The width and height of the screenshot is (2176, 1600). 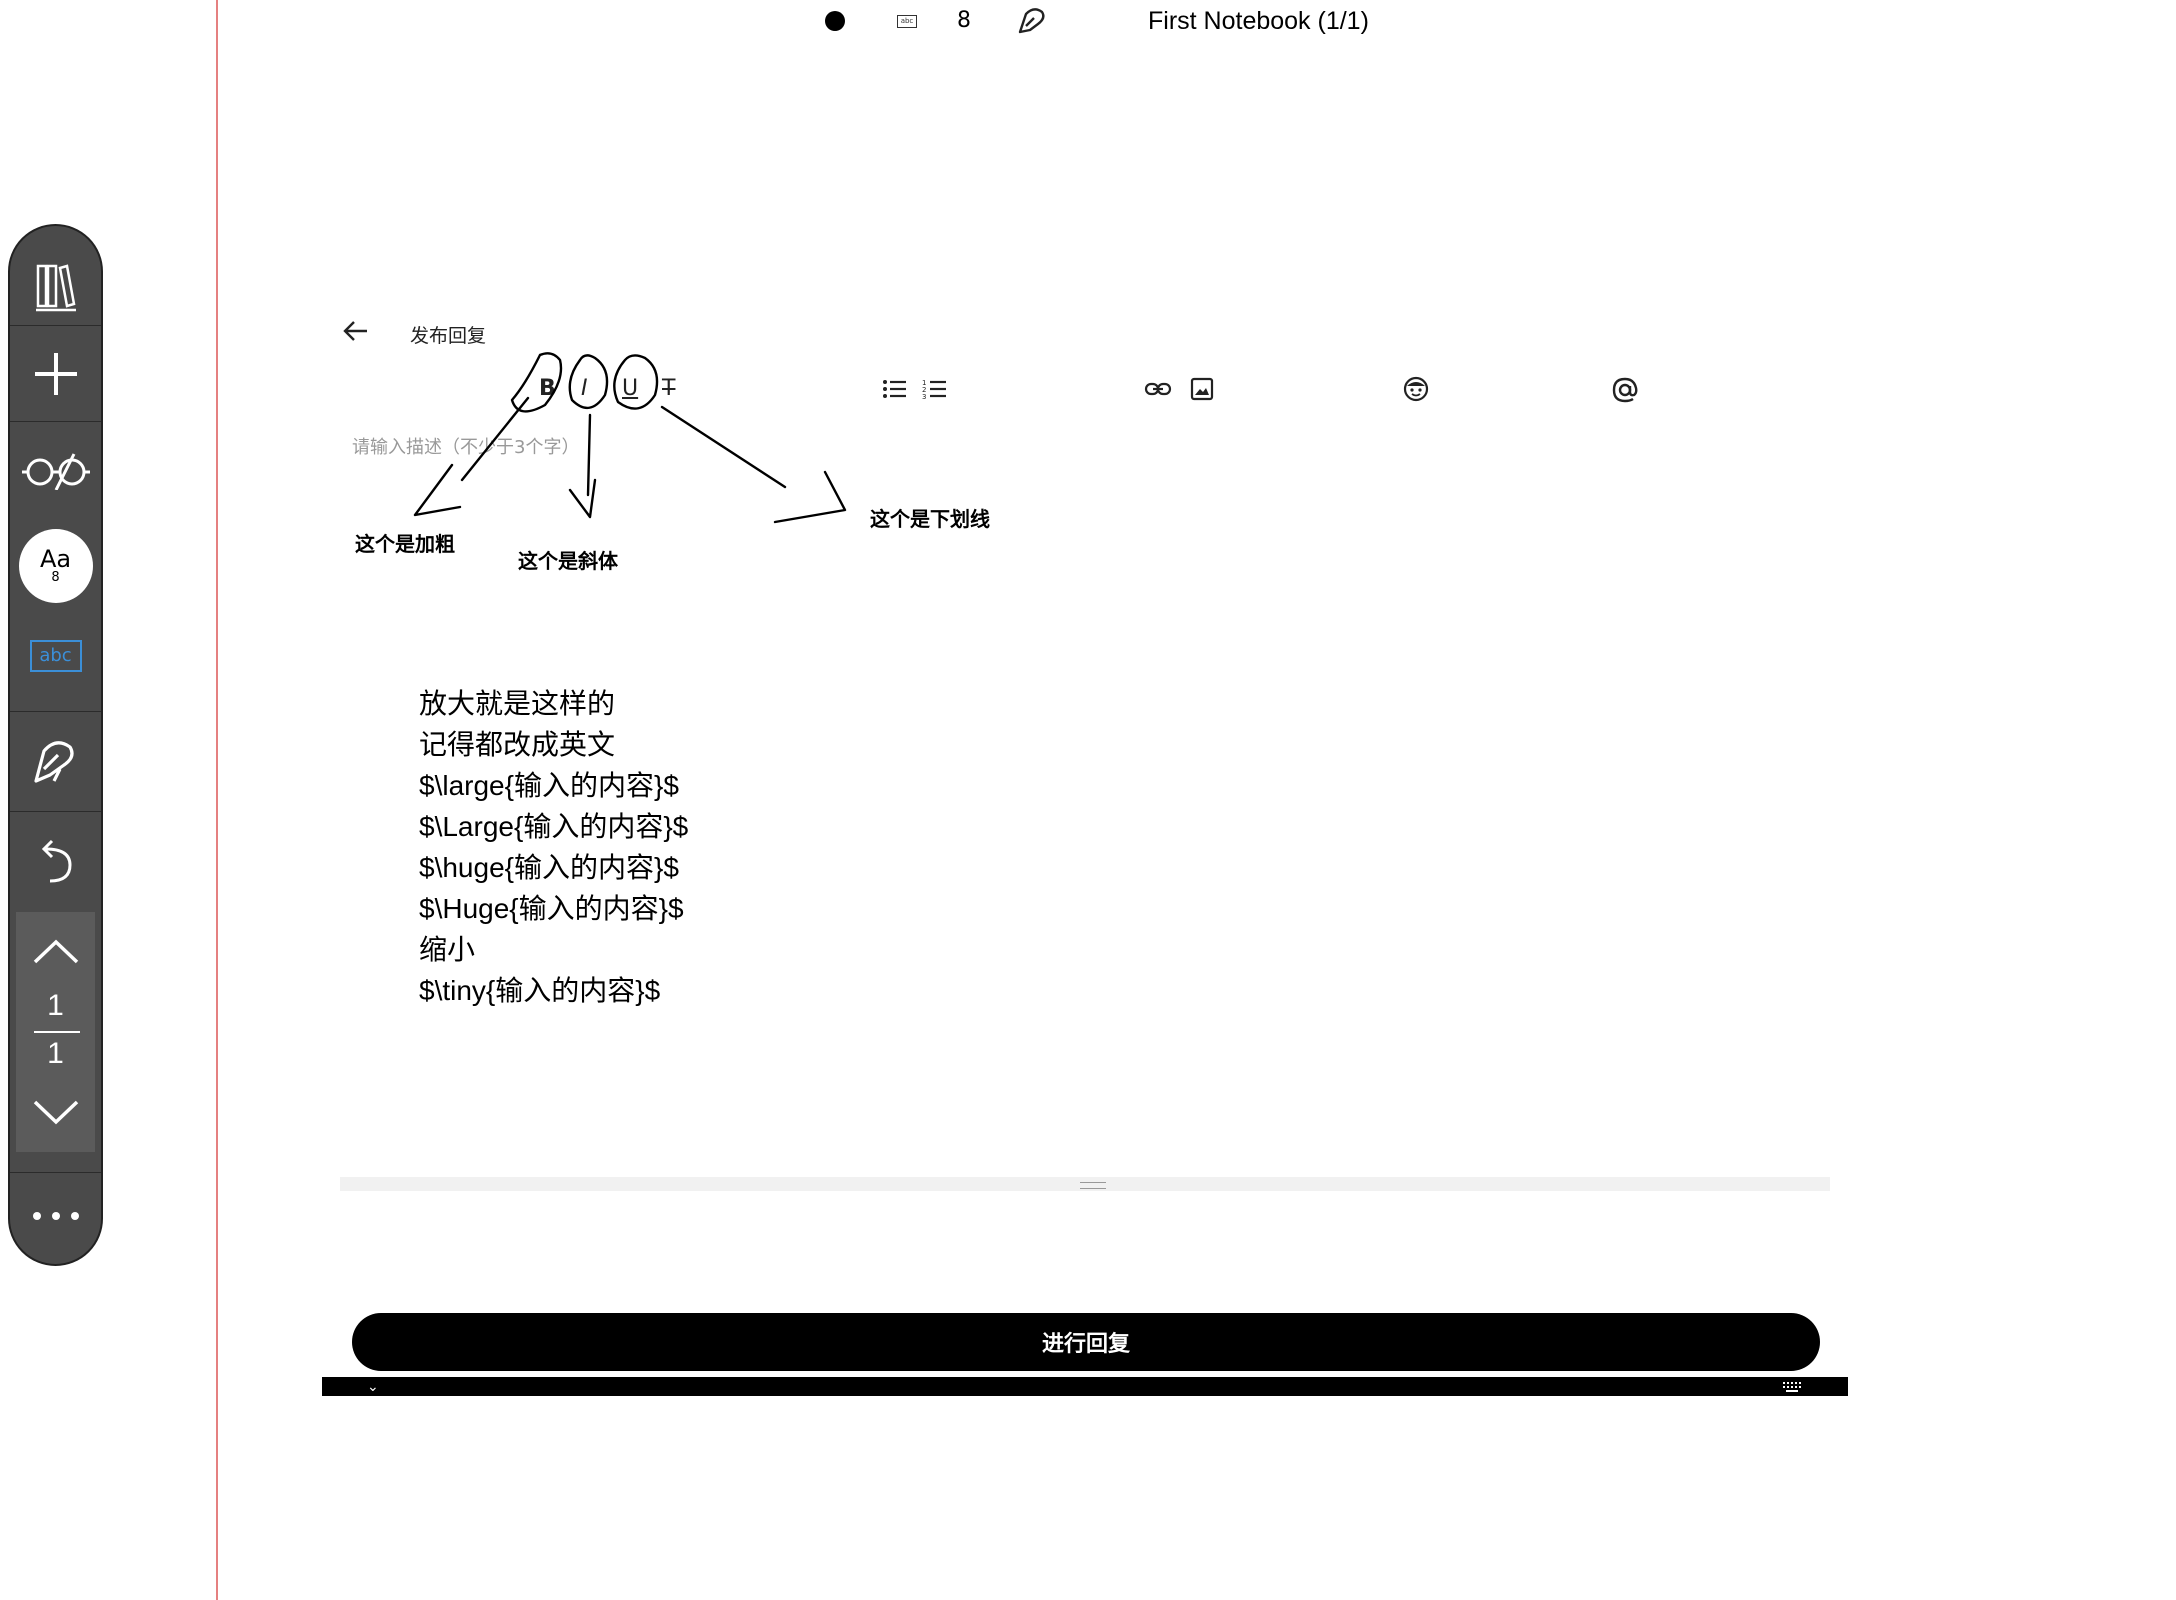 I want to click on back-arrow-icon, so click(x=356, y=331).